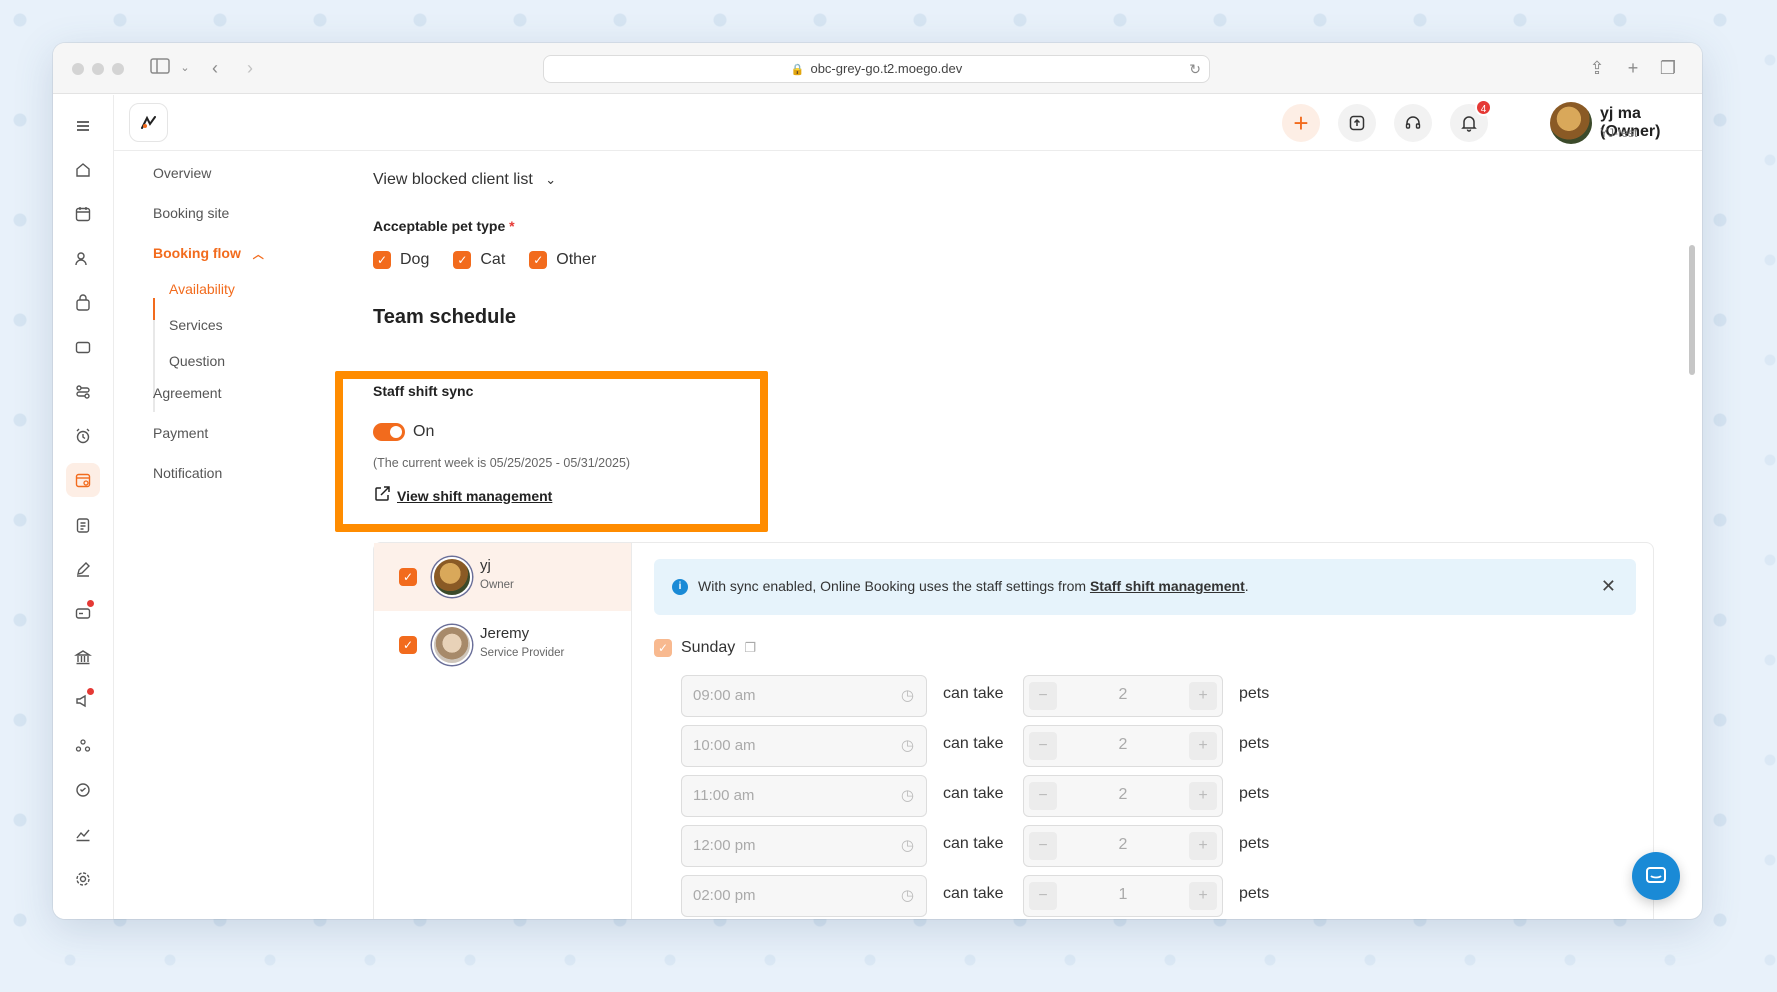 Image resolution: width=1777 pixels, height=992 pixels. I want to click on staff-item: ✓ yj Owner, so click(502, 577).